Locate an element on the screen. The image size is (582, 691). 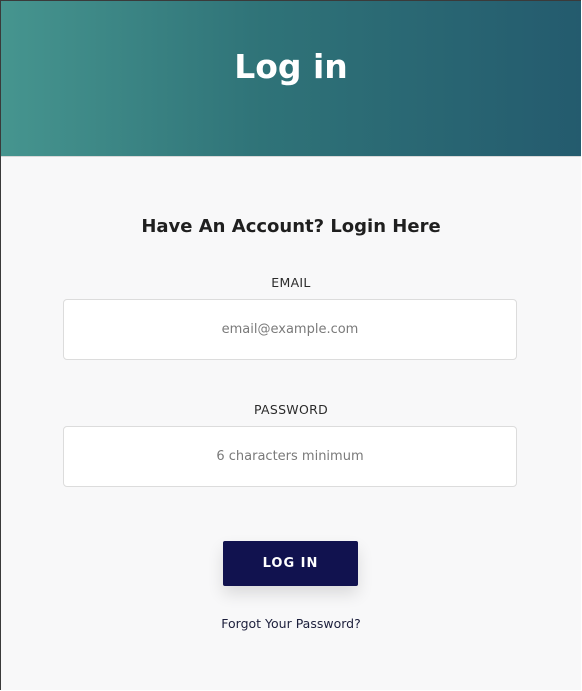
email-label: EMAIL is located at coordinates (291, 282).